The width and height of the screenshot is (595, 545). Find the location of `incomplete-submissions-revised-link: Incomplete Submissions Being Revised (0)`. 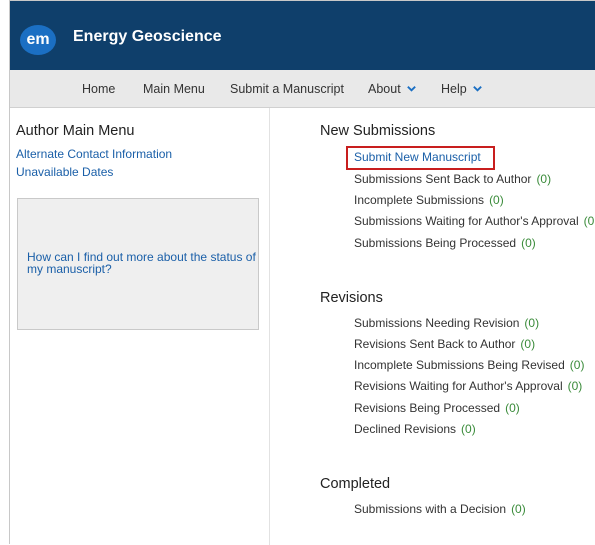

incomplete-submissions-revised-link: Incomplete Submissions Being Revised (0) is located at coordinates (469, 365).